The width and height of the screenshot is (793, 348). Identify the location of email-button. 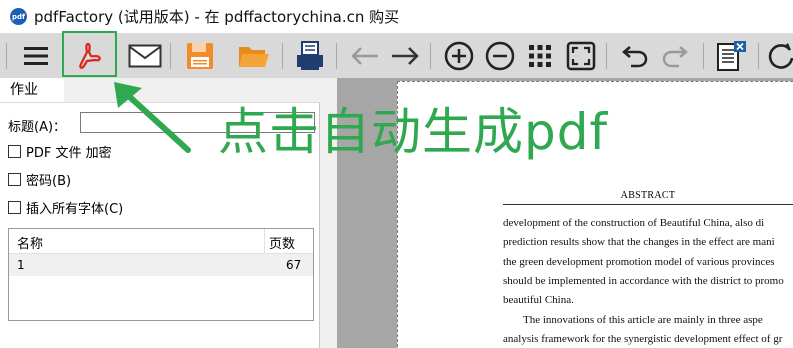
(145, 56).